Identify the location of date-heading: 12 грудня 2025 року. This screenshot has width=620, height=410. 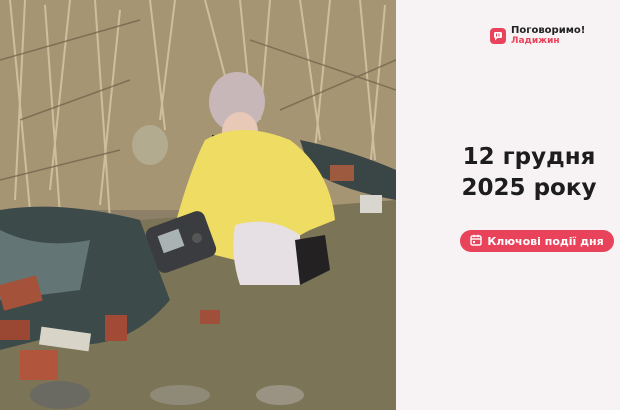
(529, 173).